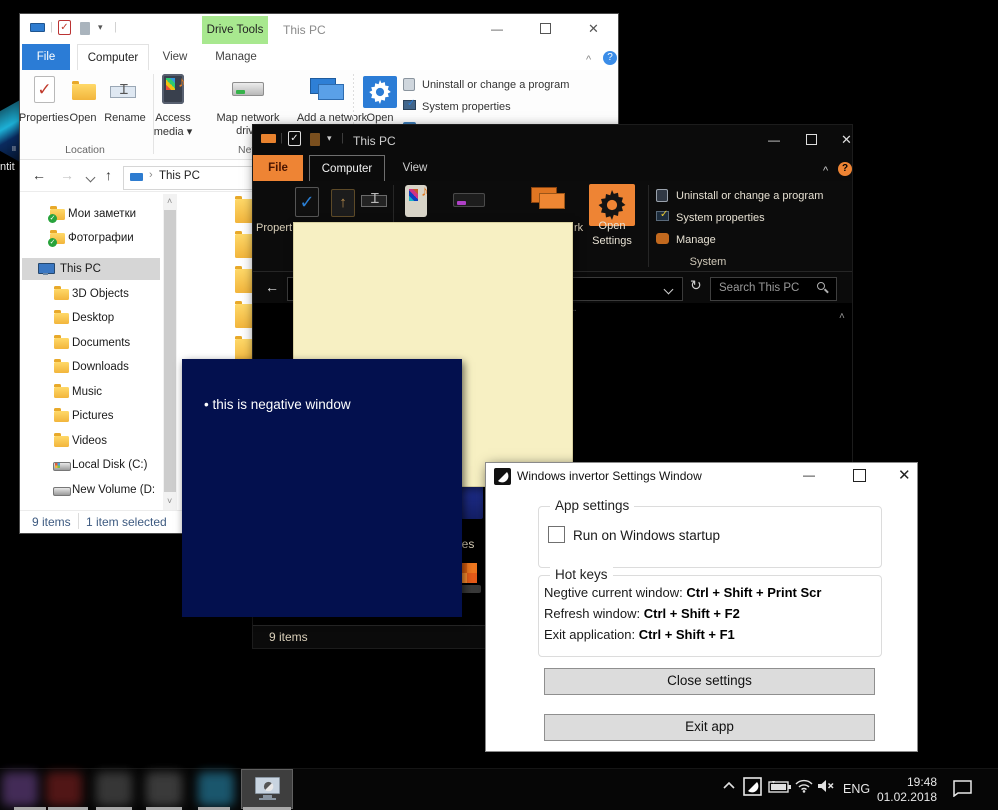 Image resolution: width=998 pixels, height=810 pixels. Describe the element at coordinates (90, 343) in the screenshot. I see `sidebar-item-documents: Documents` at that location.